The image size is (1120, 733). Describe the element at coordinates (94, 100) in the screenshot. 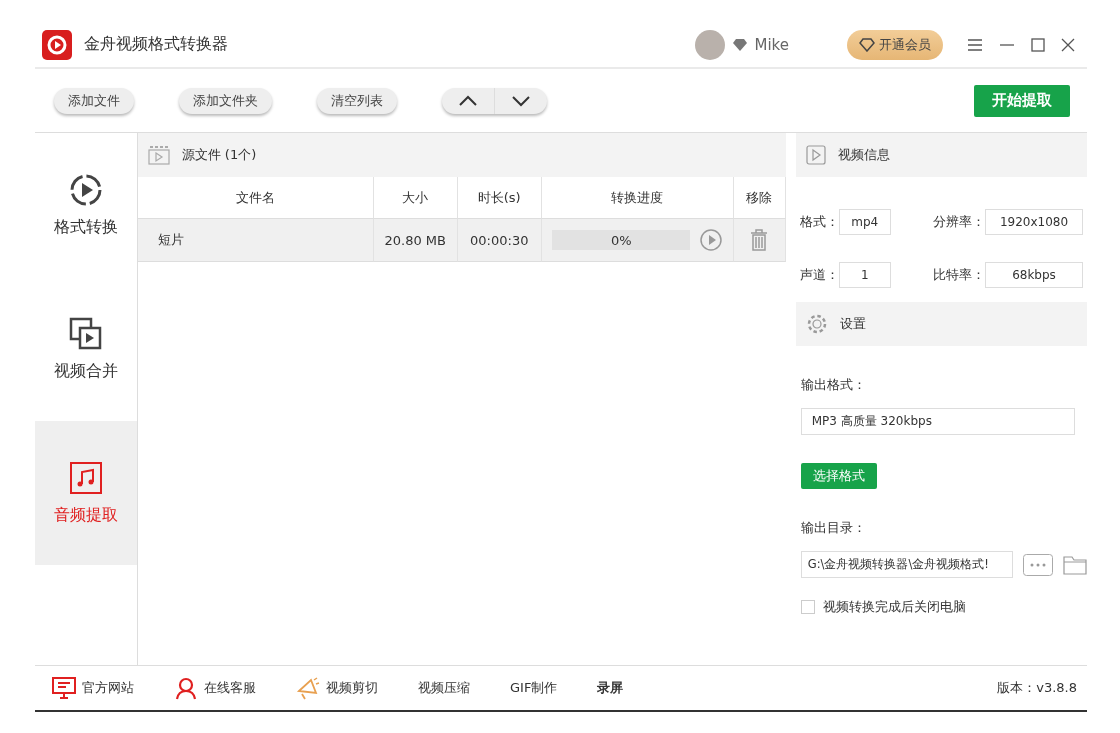

I see `toolbar-button: 添加文件` at that location.